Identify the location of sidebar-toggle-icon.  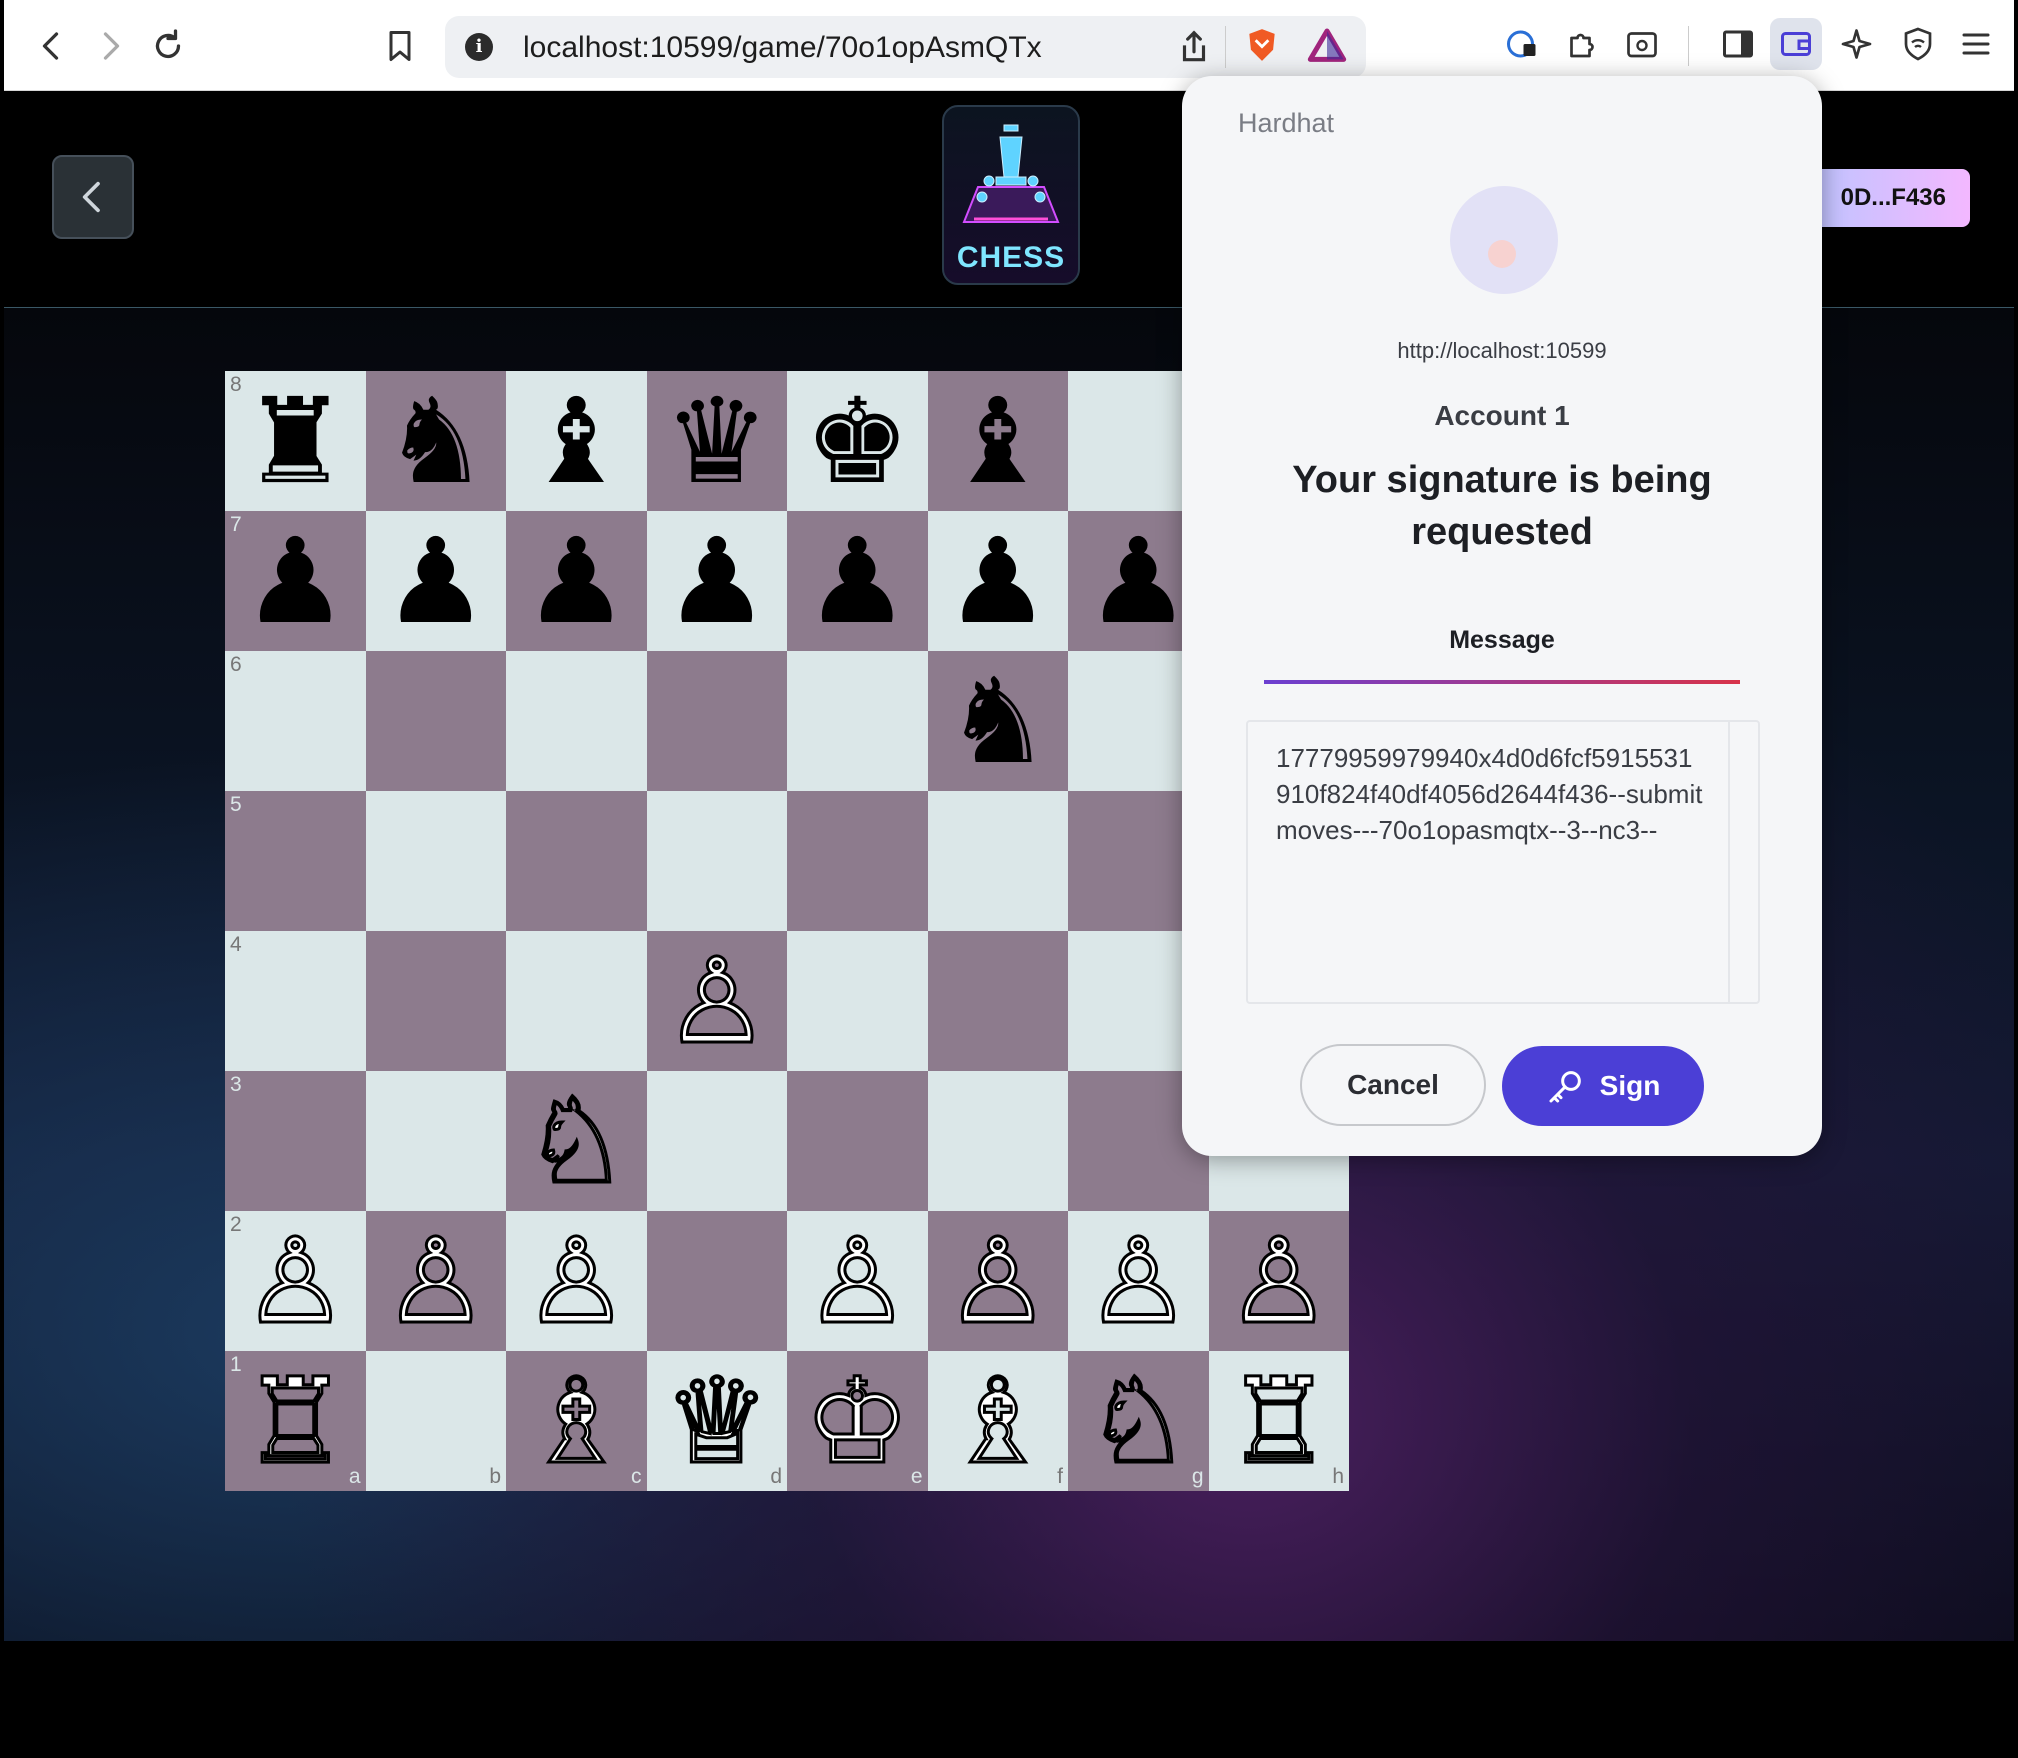
(1738, 44).